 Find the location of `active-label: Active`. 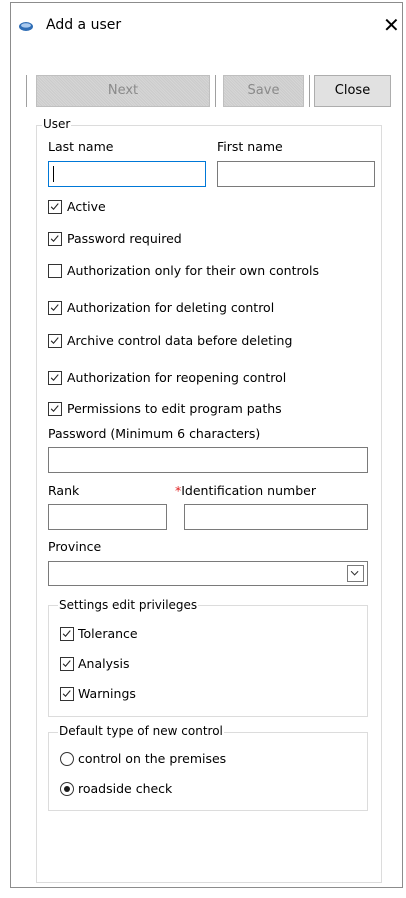

active-label: Active is located at coordinates (86, 206).